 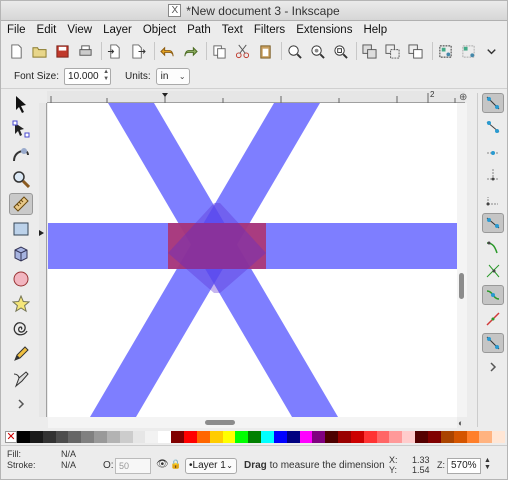 I want to click on import-icon, so click(x=114, y=51).